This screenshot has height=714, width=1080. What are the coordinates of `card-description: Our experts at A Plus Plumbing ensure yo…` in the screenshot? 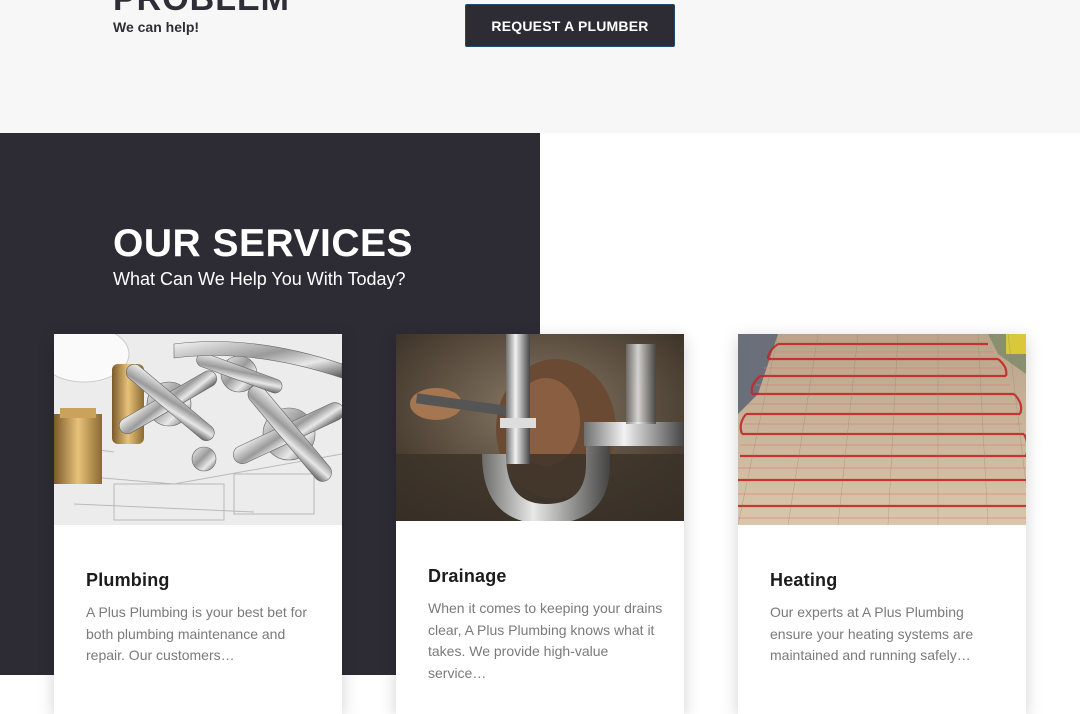 It's located at (872, 633).